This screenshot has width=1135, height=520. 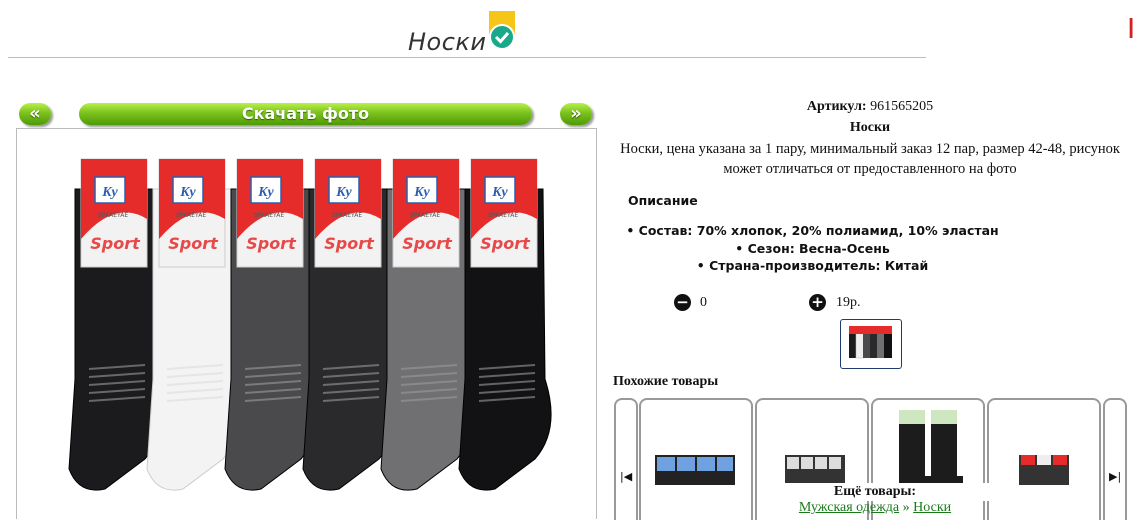 What do you see at coordinates (467, 57) in the screenshot?
I see `title-divider` at bounding box center [467, 57].